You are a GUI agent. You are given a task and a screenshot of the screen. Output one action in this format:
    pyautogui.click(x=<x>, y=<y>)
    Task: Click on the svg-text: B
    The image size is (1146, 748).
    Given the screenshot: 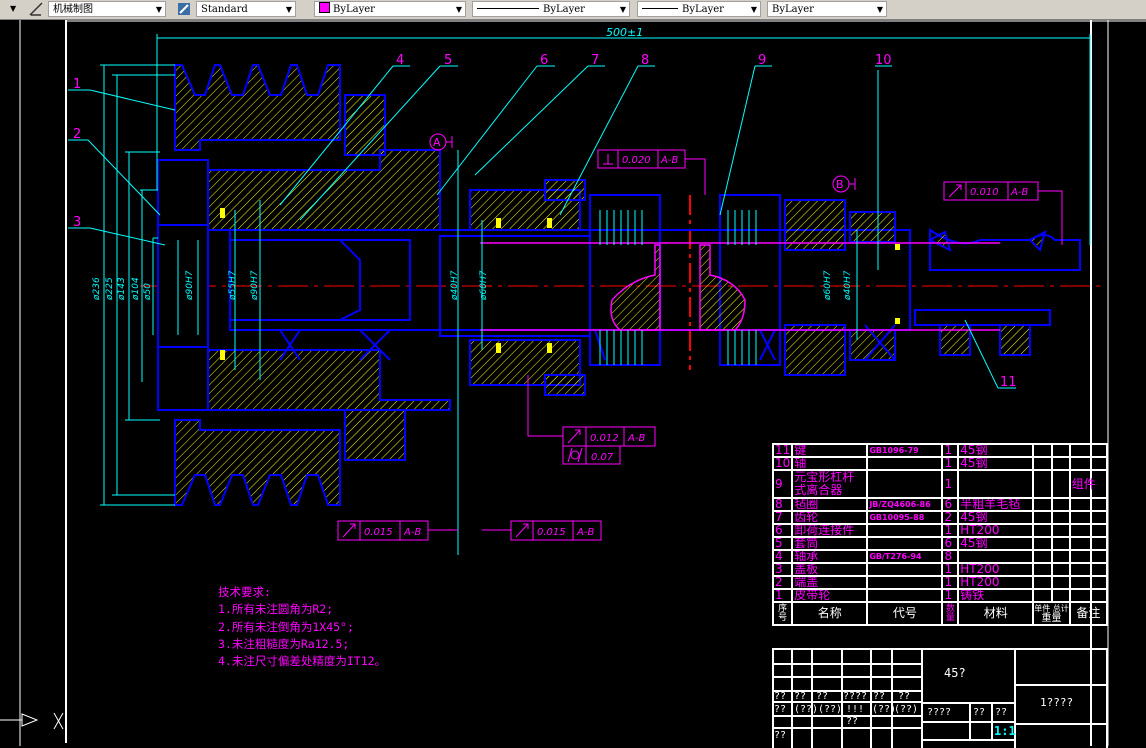 What is the action you would take?
    pyautogui.click(x=840, y=184)
    